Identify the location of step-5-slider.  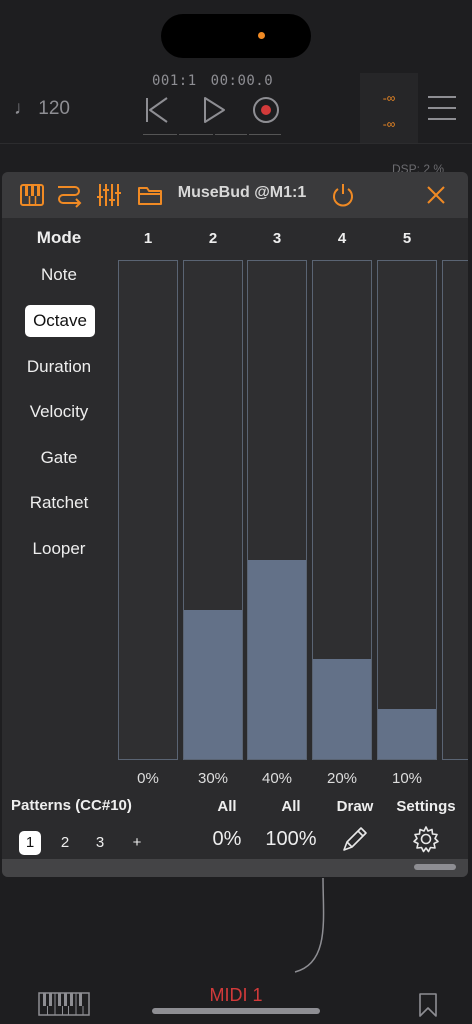
(407, 510).